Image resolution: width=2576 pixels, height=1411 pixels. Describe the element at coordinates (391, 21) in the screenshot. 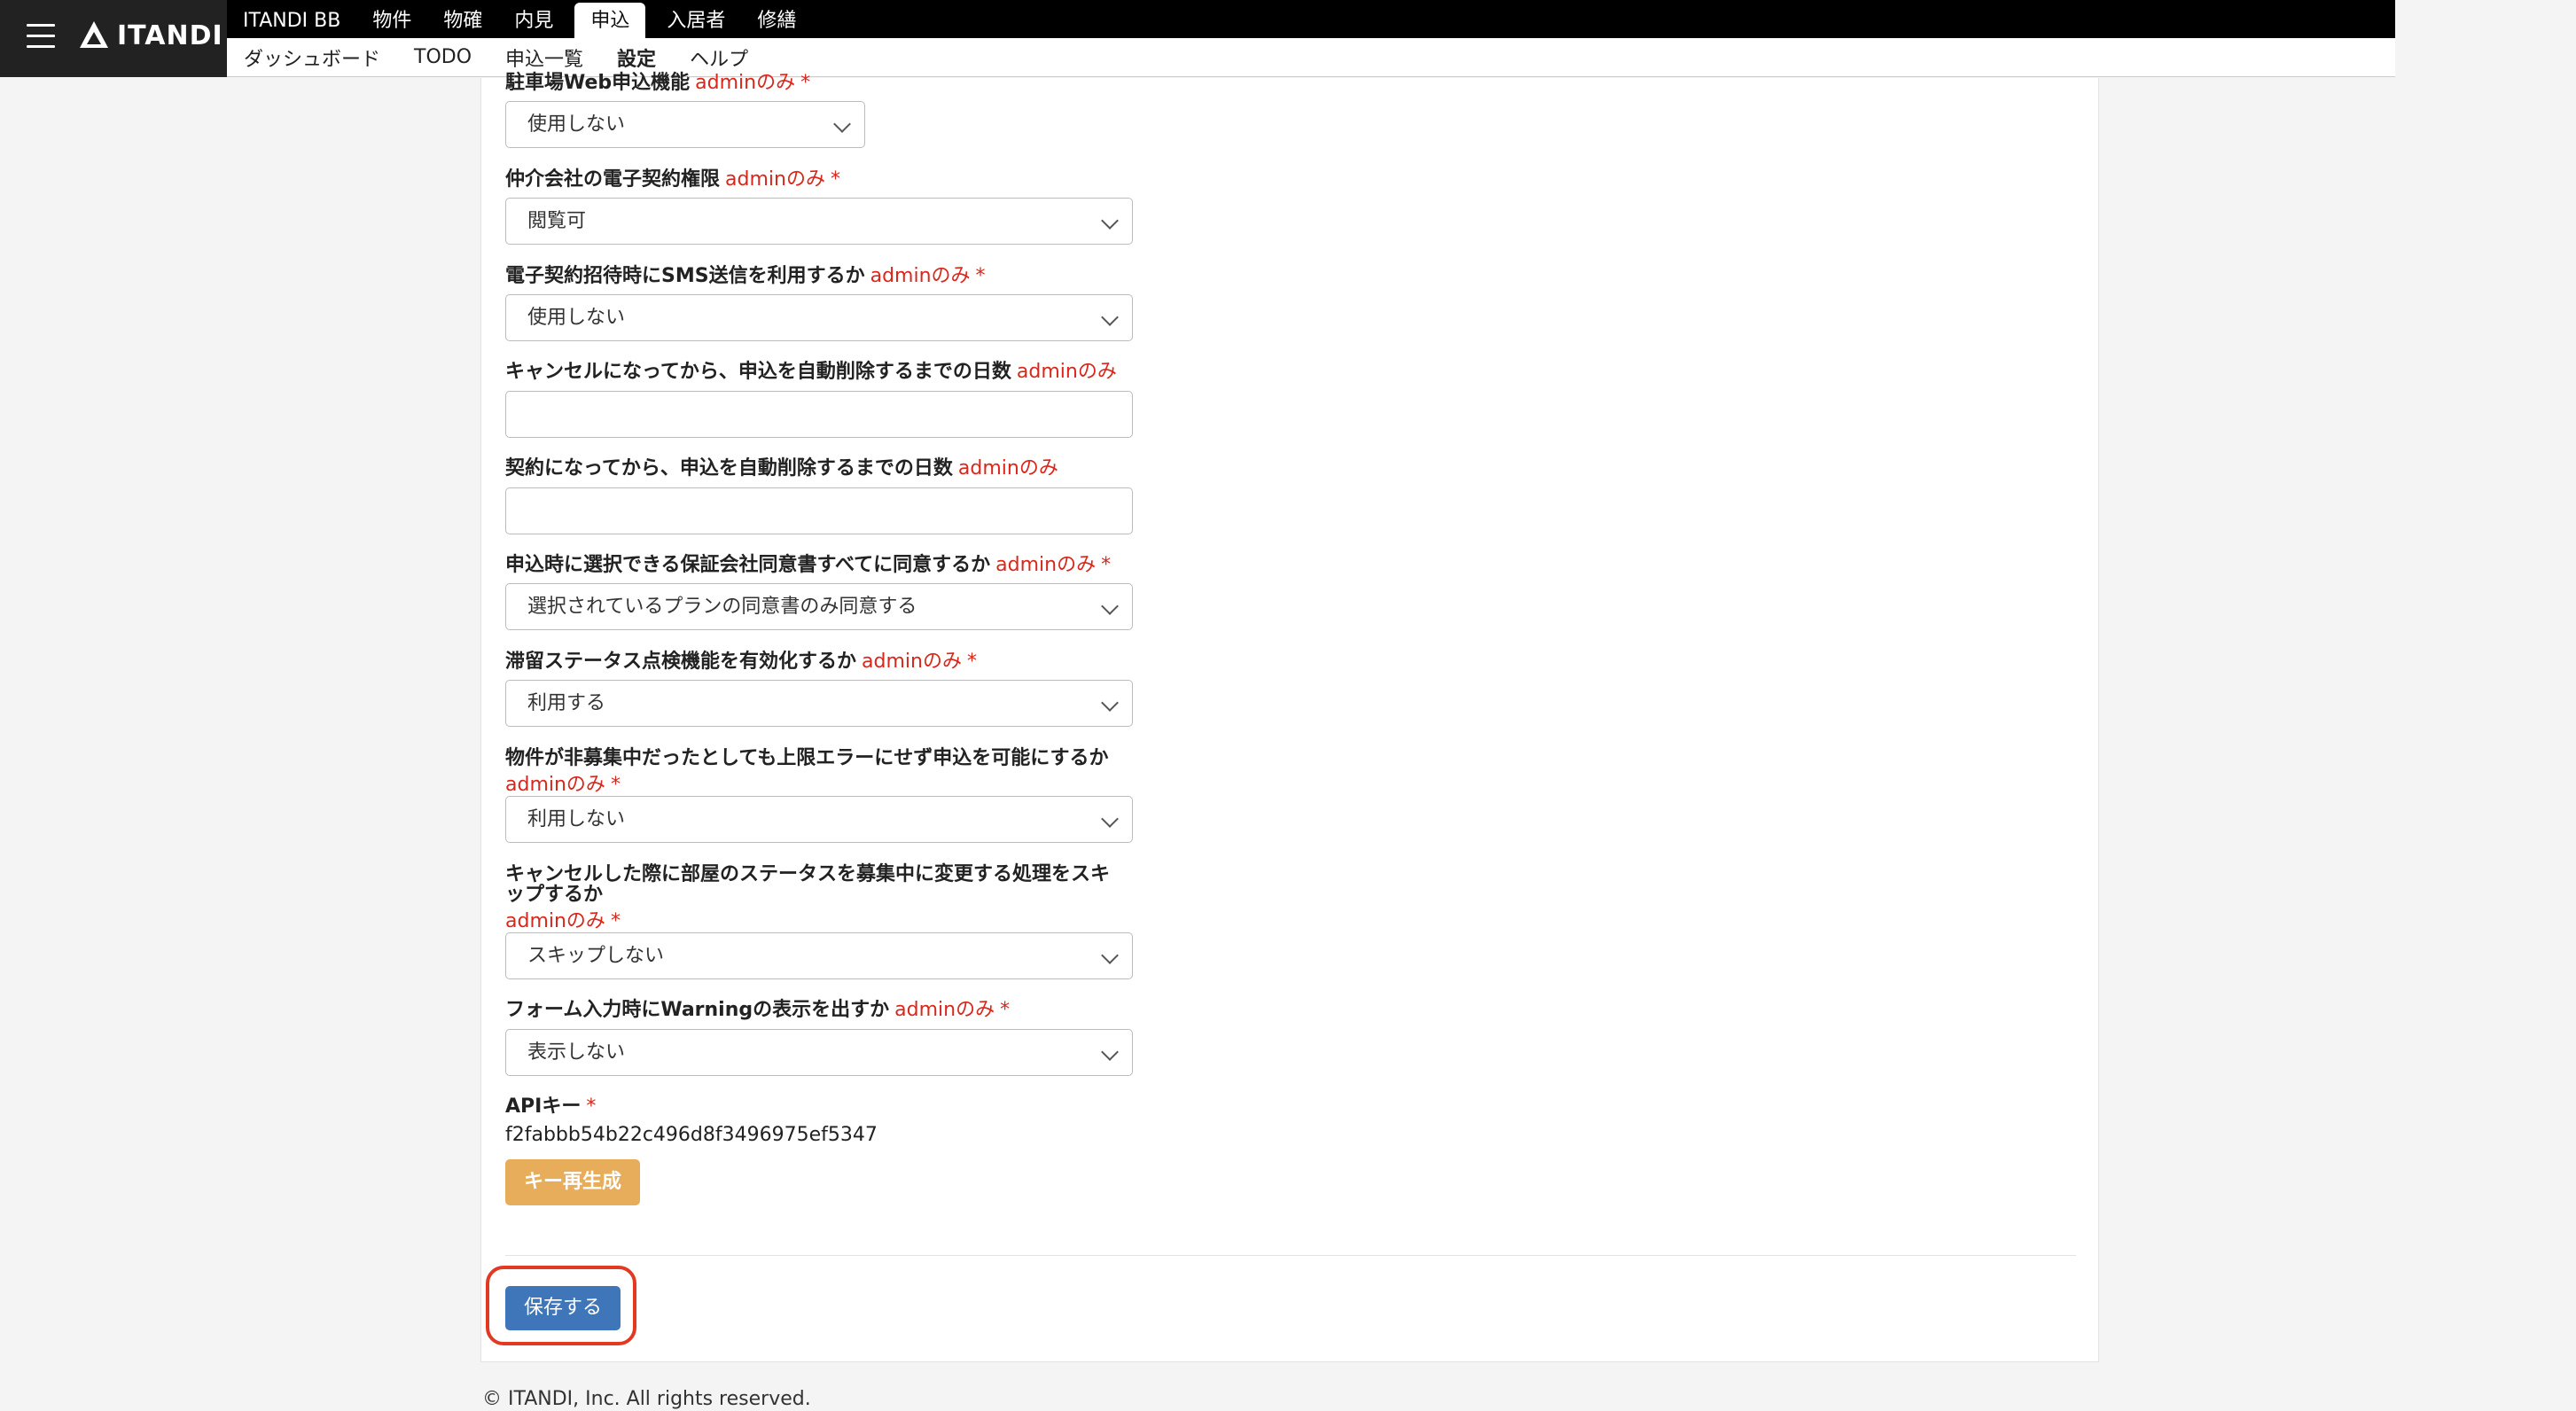

I see `main-nav-properties: 物件` at that location.